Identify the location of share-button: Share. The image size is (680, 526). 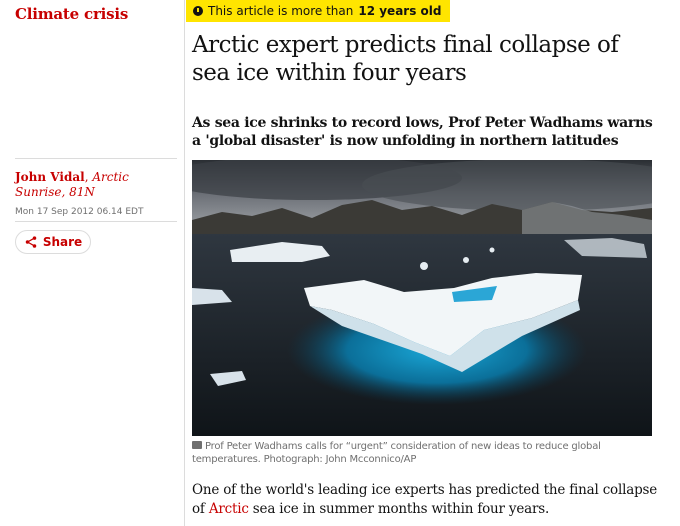
(53, 242).